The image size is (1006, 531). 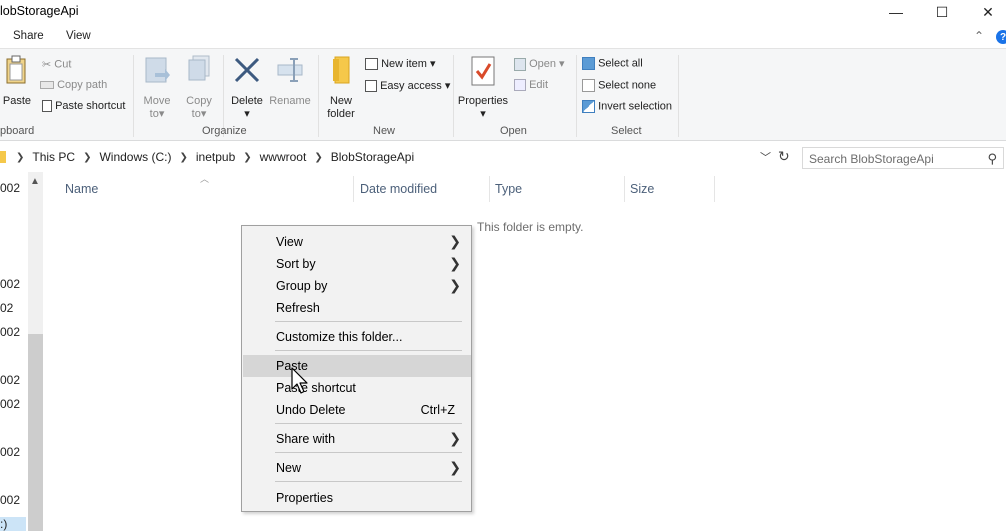 I want to click on menu-item-refresh: Refresh, so click(x=357, y=308).